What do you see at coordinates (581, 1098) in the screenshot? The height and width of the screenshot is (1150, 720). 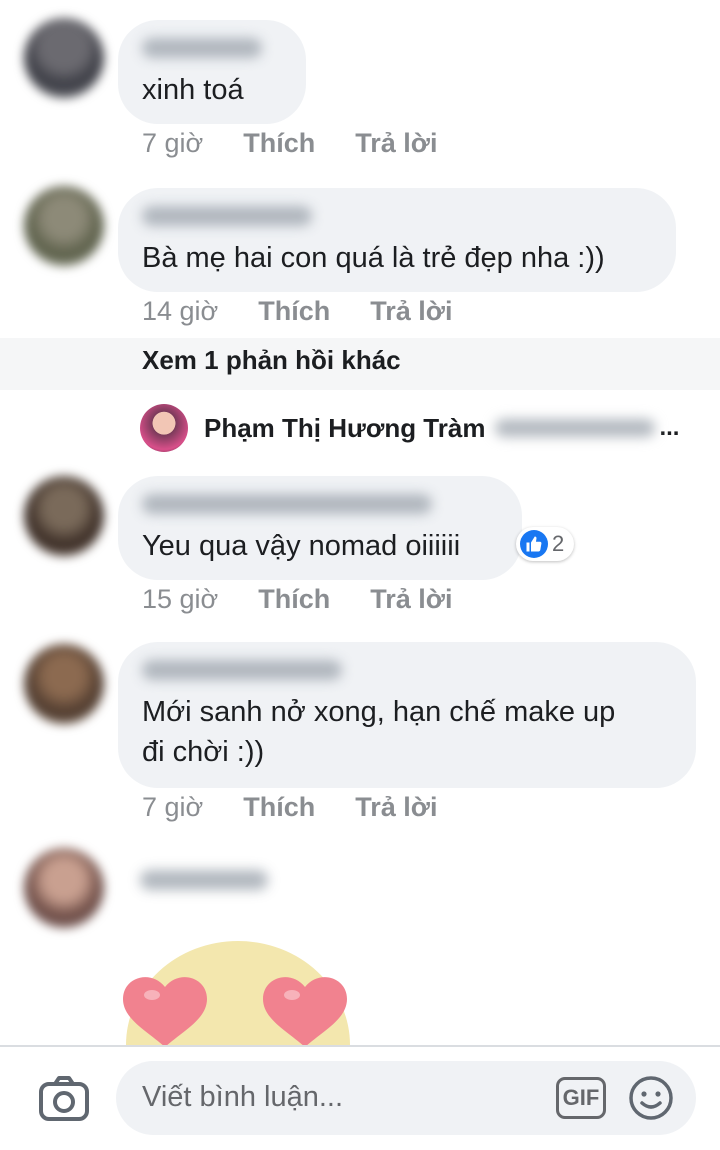 I see `gif-icon: GIF` at bounding box center [581, 1098].